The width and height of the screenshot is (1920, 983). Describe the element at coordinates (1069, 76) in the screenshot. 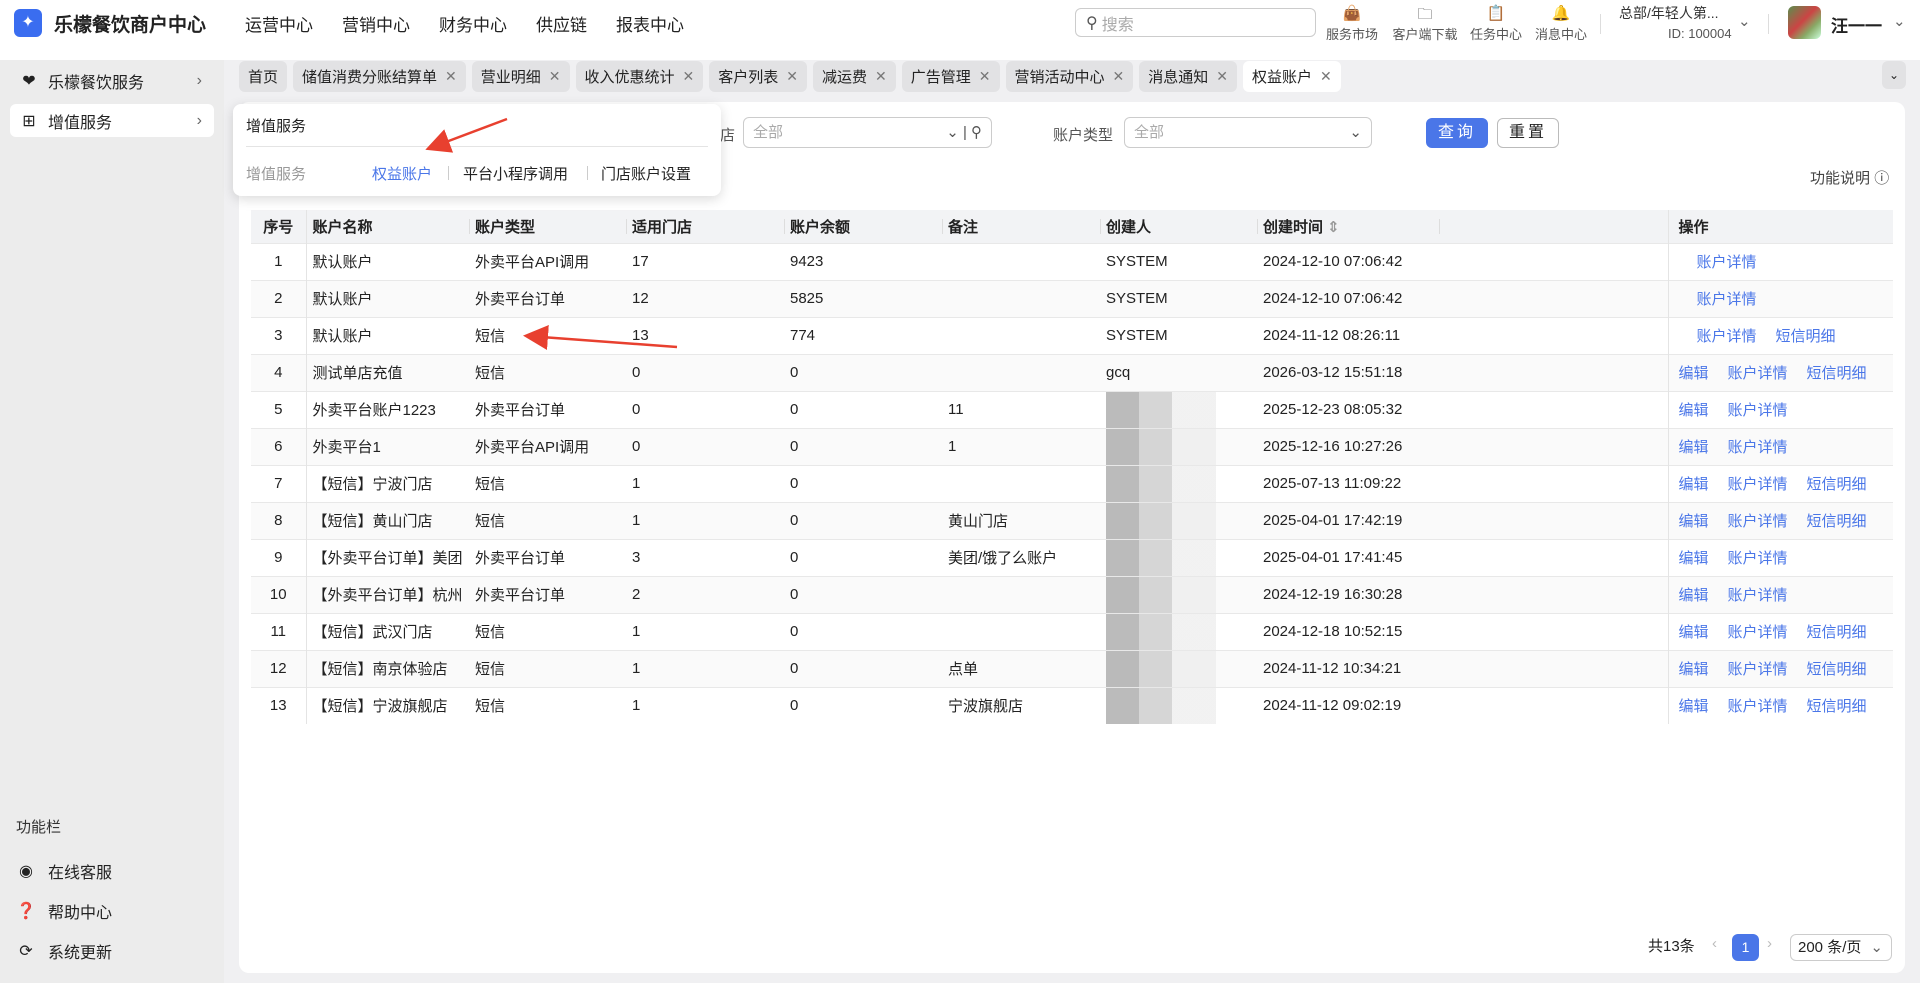

I see `tab-7: 营销活动中心 ✕` at that location.